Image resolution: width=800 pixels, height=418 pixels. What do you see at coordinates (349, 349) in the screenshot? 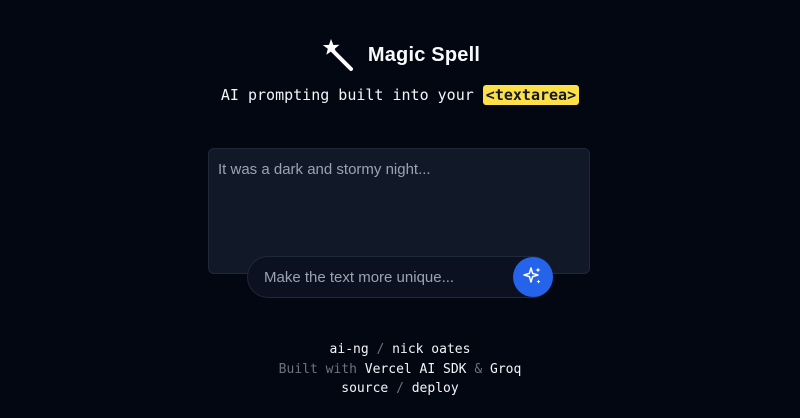
I see `ai-ng-link: ai-ng` at bounding box center [349, 349].